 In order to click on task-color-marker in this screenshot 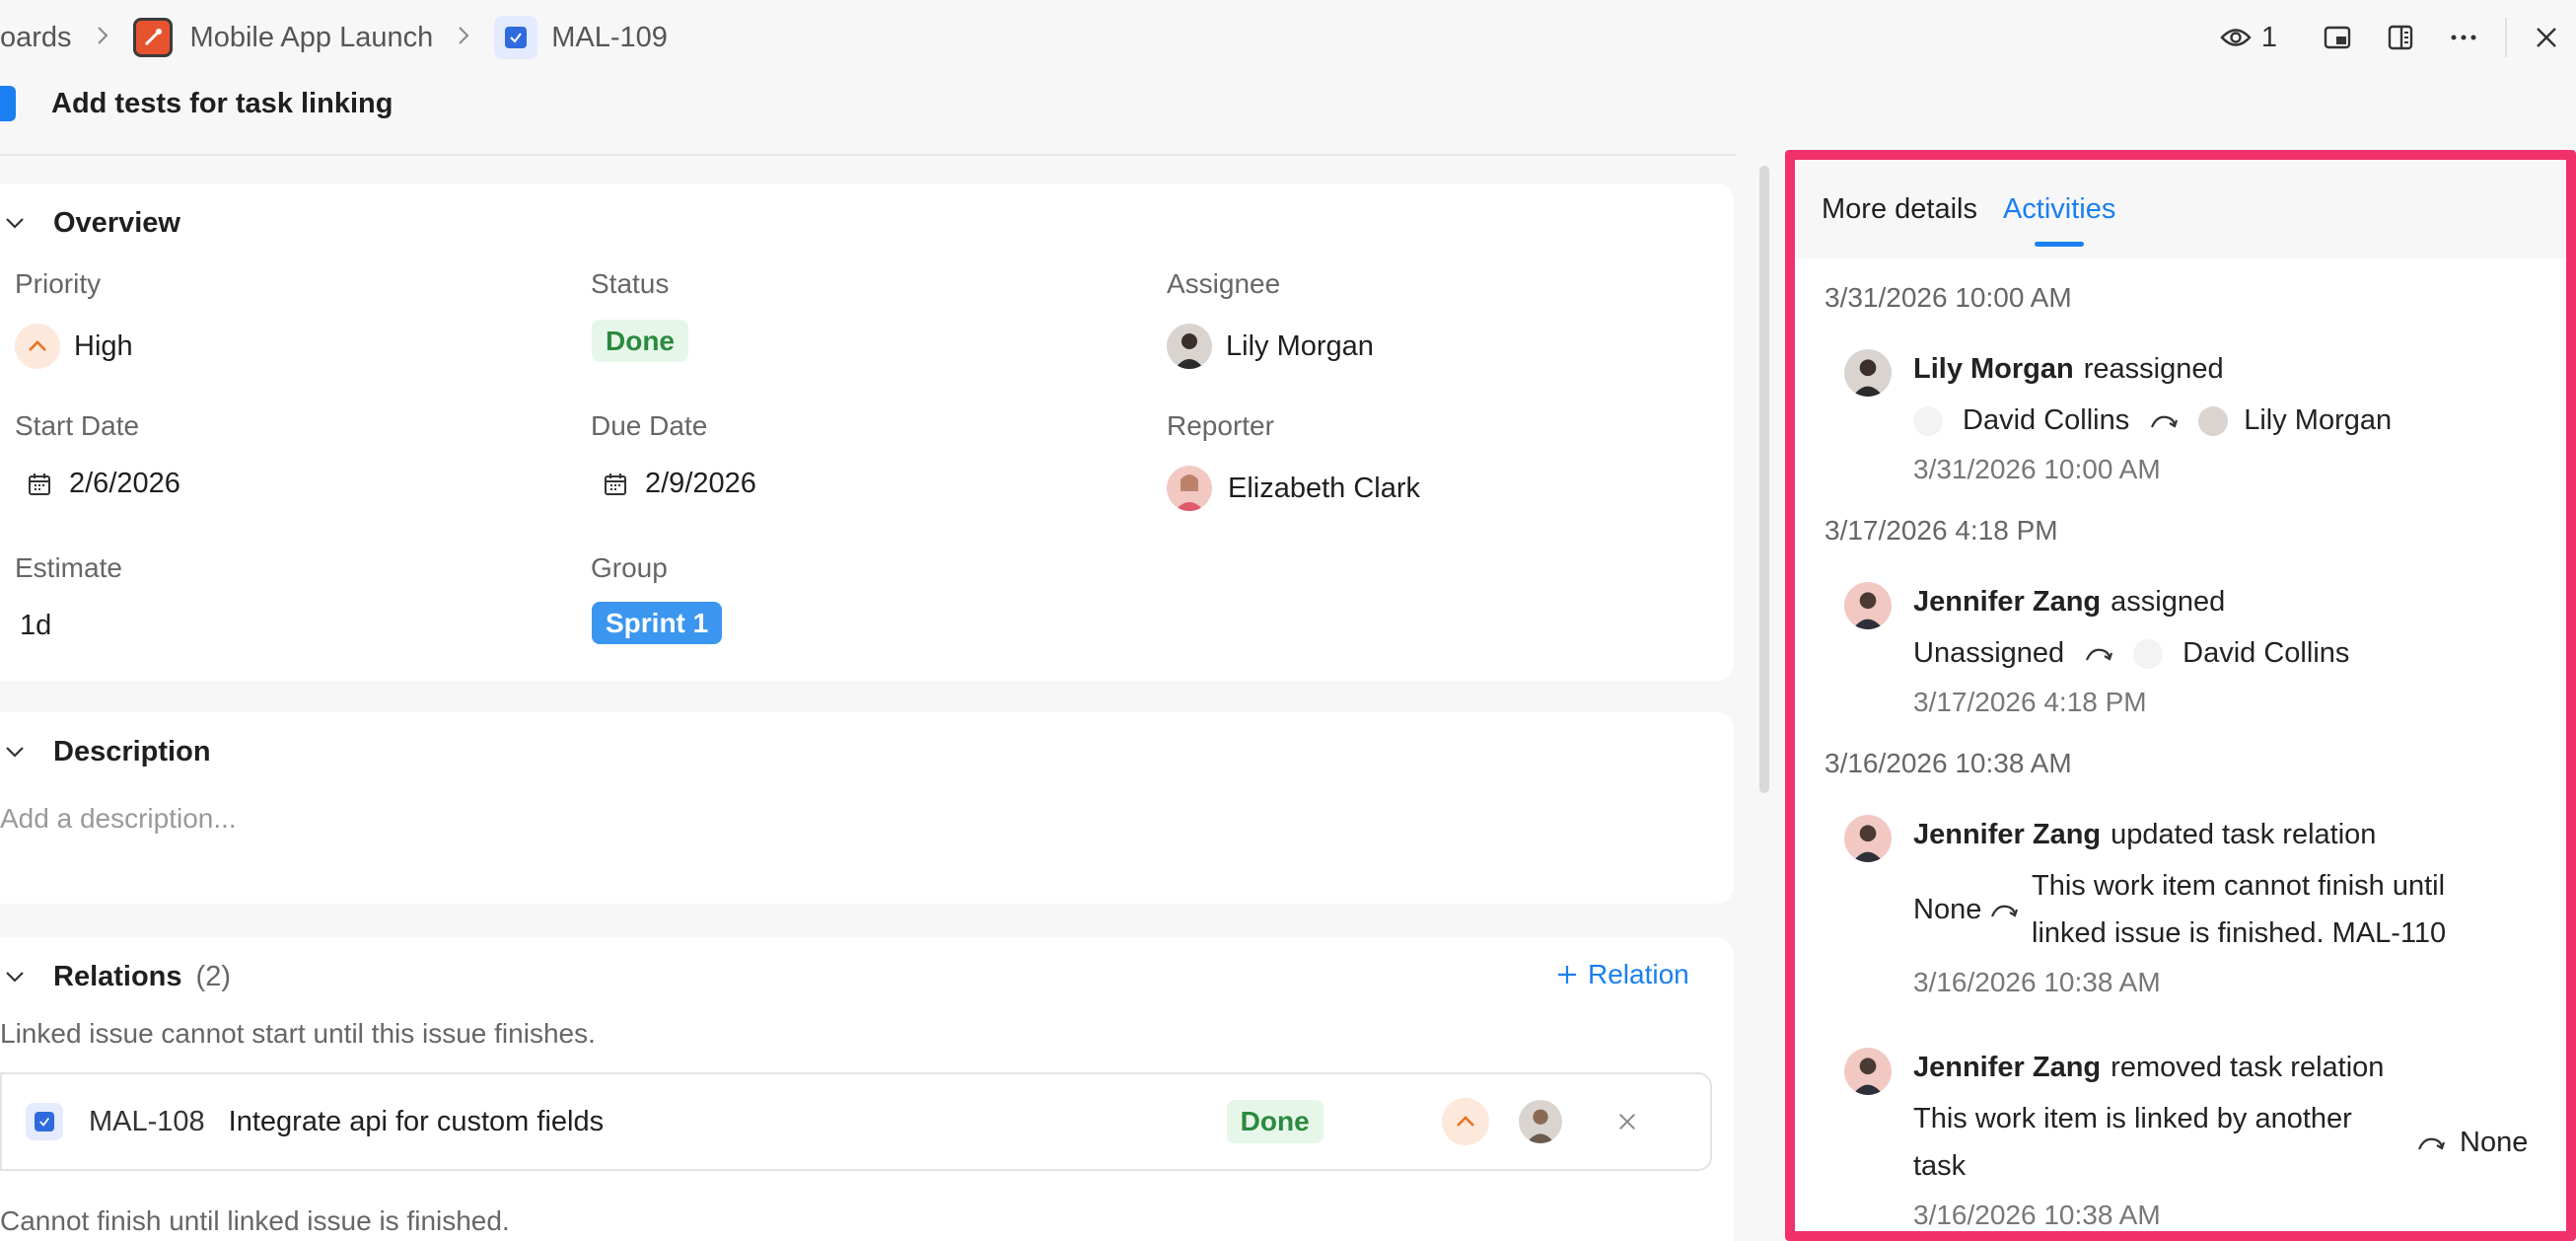, I will do `click(8, 103)`.